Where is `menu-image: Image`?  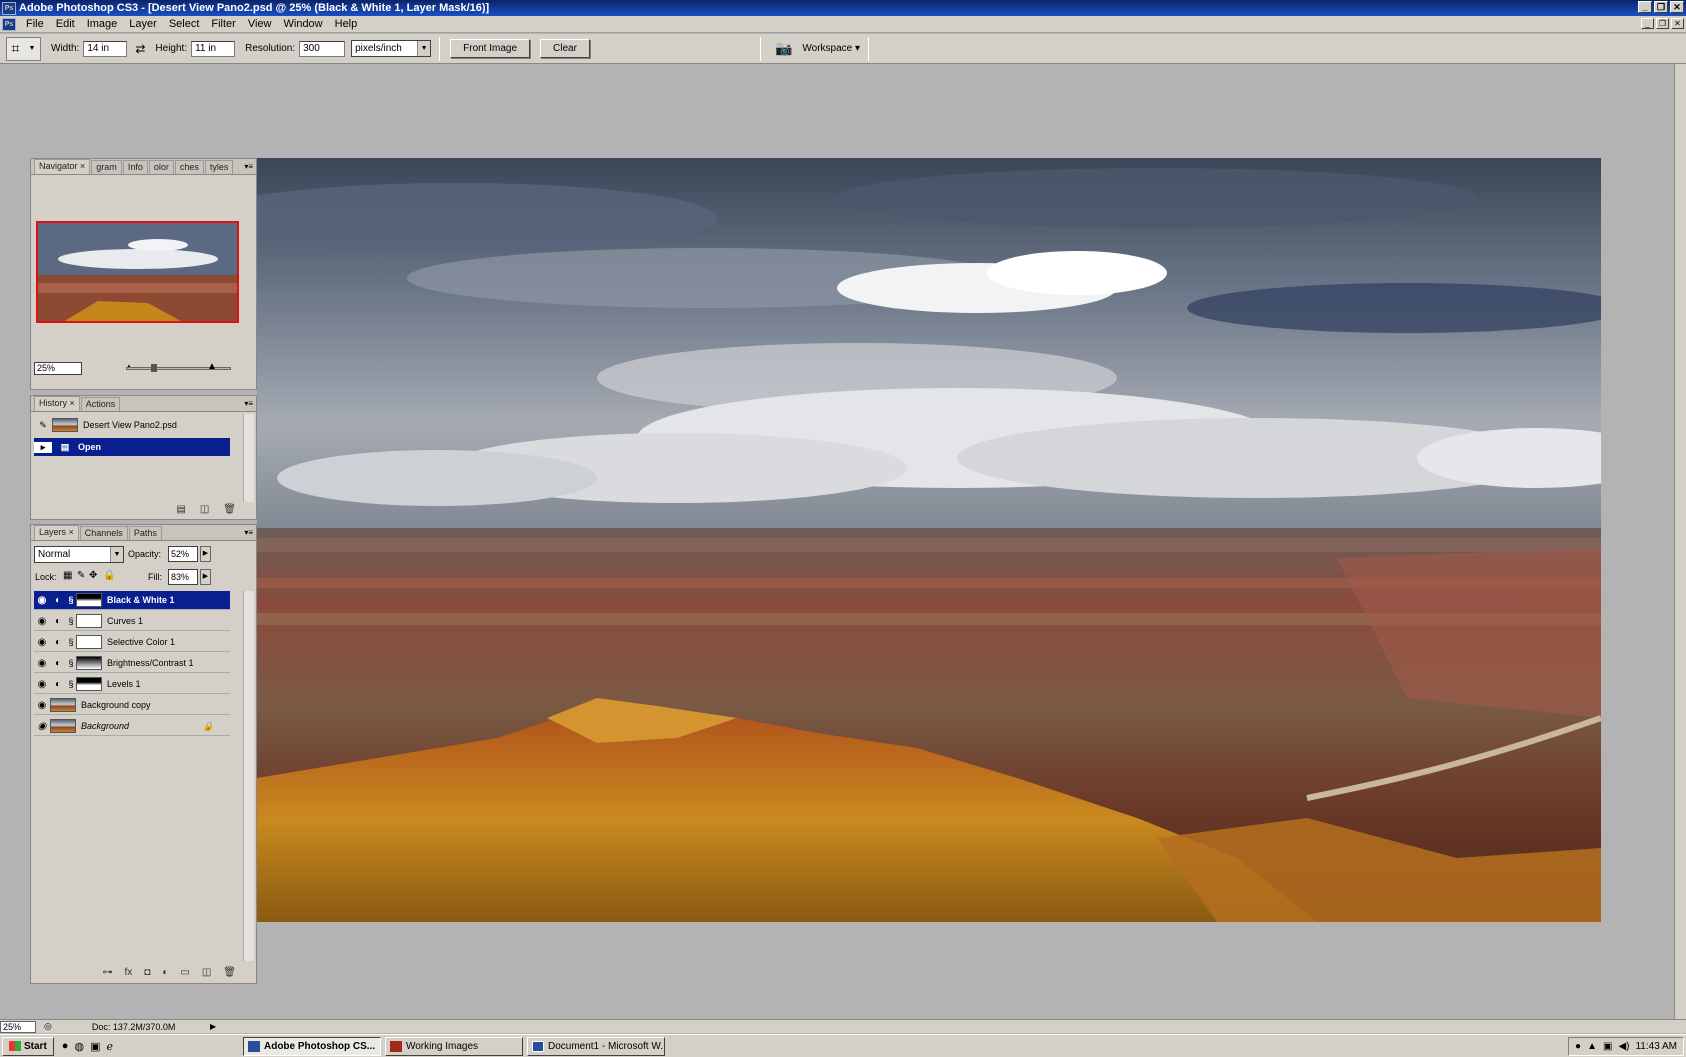 menu-image: Image is located at coordinates (102, 24).